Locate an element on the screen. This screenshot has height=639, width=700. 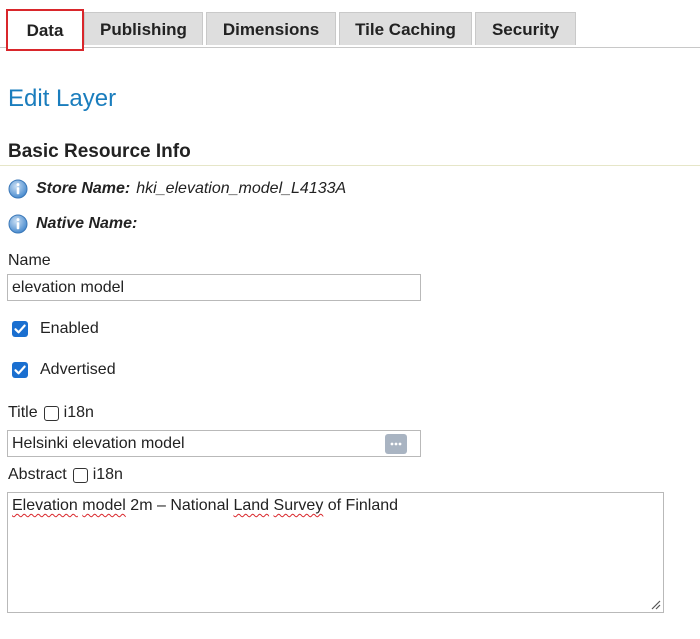
name-input is located at coordinates (214, 287).